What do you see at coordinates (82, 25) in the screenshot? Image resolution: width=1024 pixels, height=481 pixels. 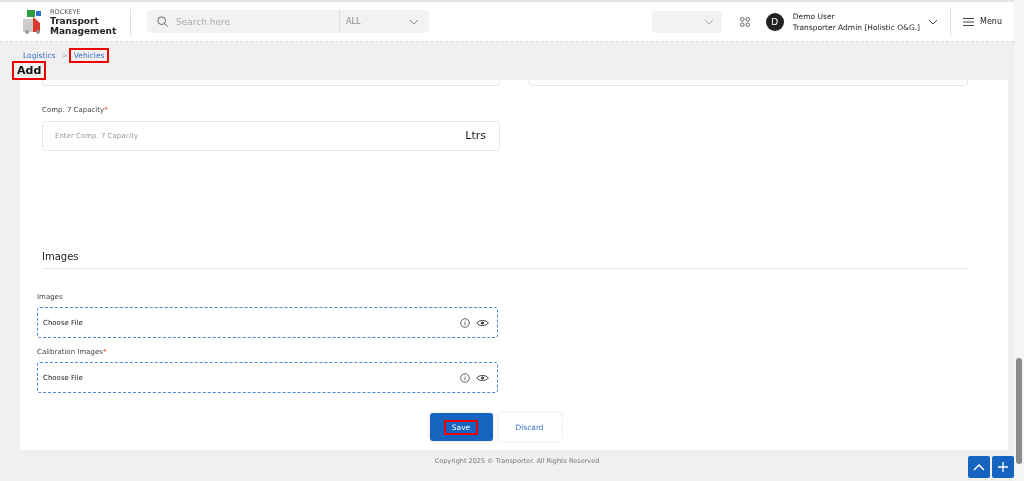 I see `brand-name: Transport Management` at bounding box center [82, 25].